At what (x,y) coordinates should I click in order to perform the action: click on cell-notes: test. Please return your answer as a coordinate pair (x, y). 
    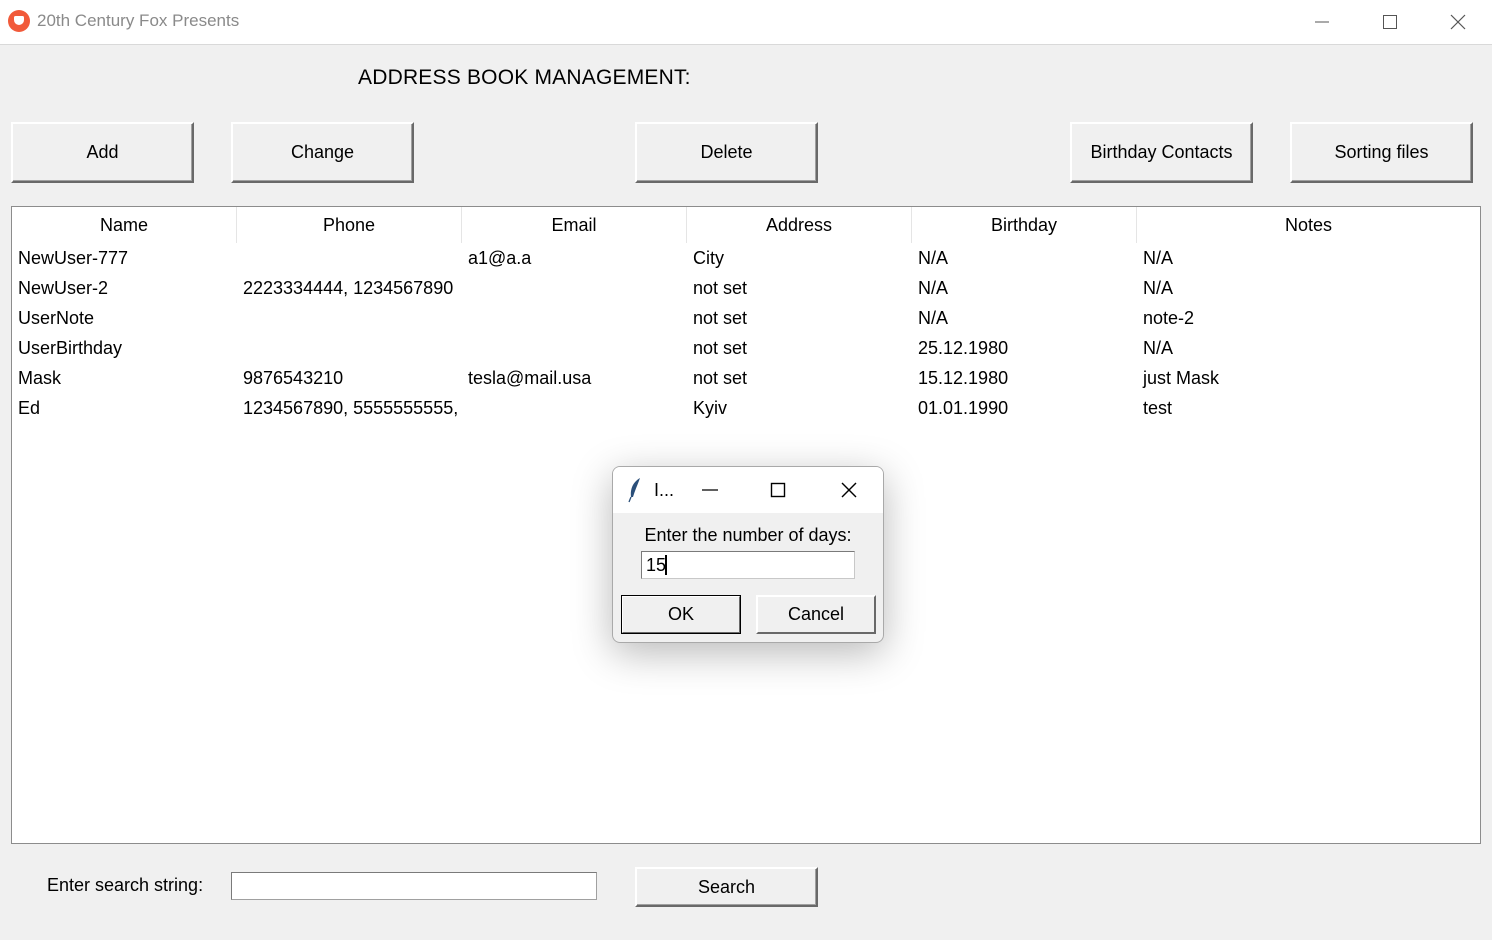
    Looking at the image, I should click on (1158, 408).